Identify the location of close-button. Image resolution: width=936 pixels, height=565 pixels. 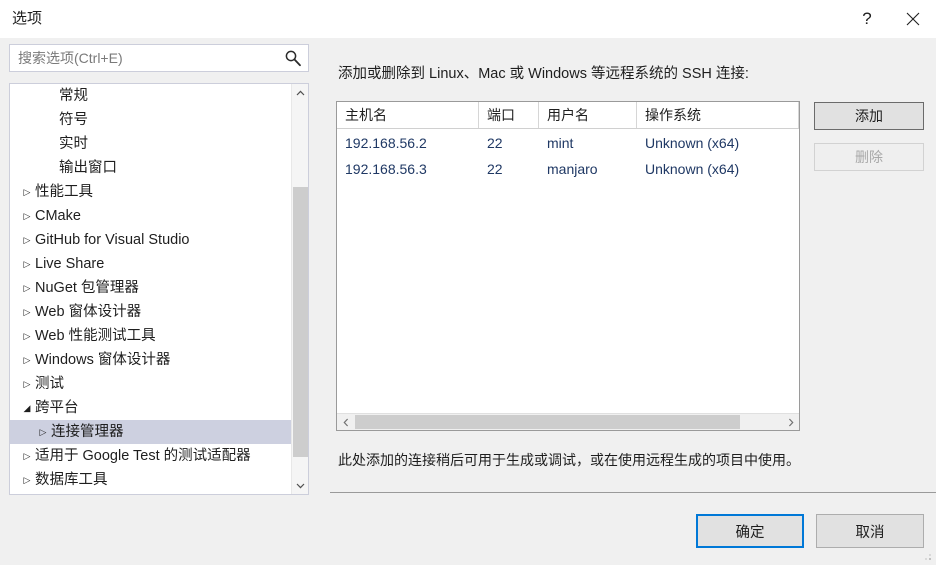
(913, 19).